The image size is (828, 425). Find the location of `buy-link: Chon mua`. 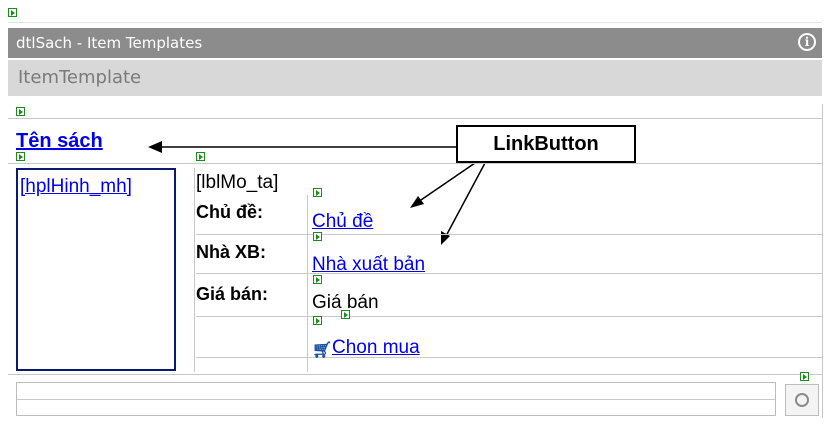

buy-link: Chon mua is located at coordinates (376, 348).